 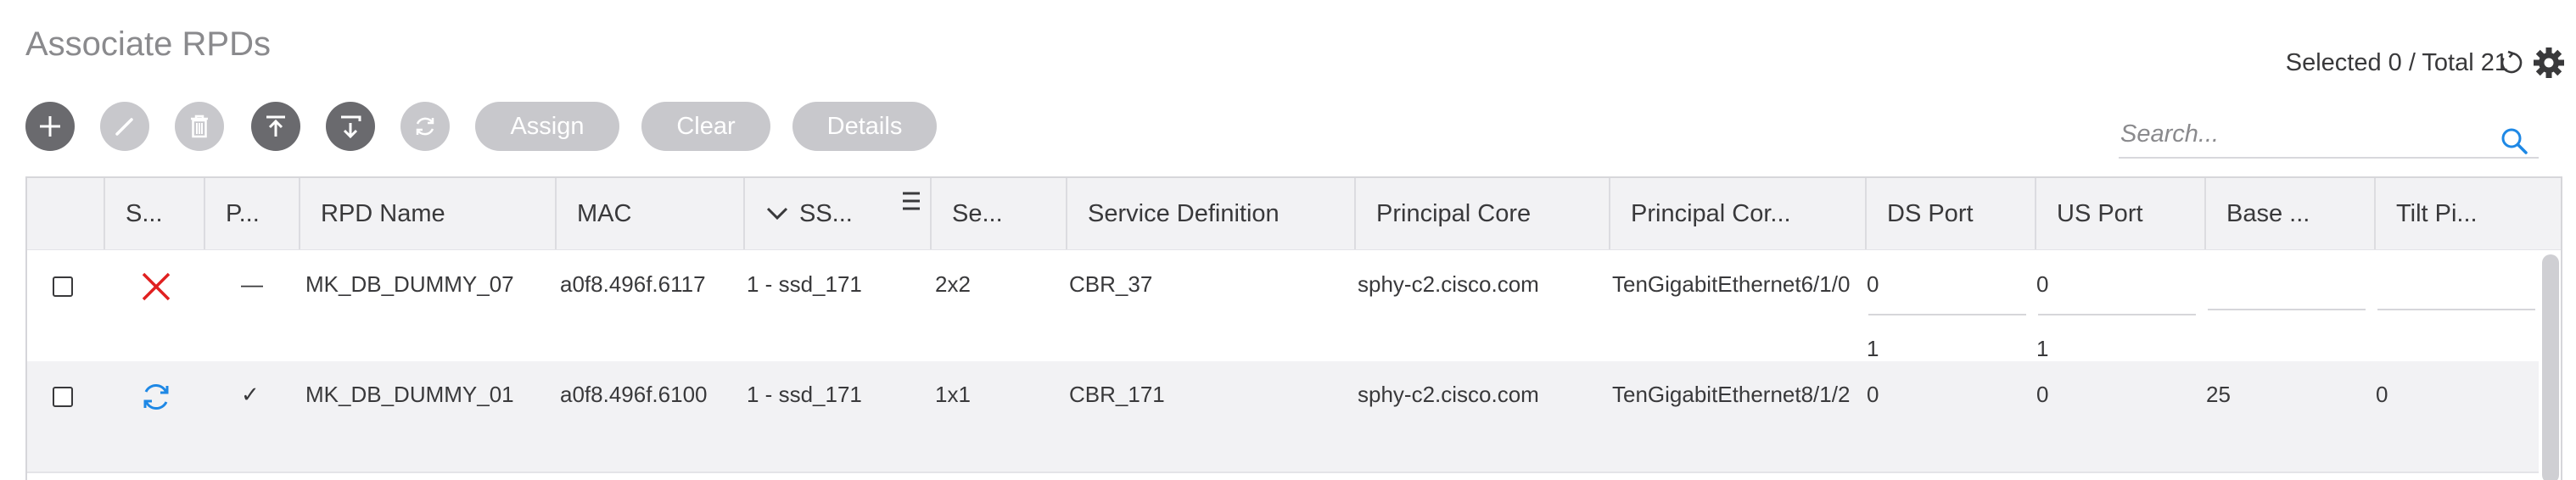 What do you see at coordinates (251, 395) in the screenshot?
I see `cell-p: ✓` at bounding box center [251, 395].